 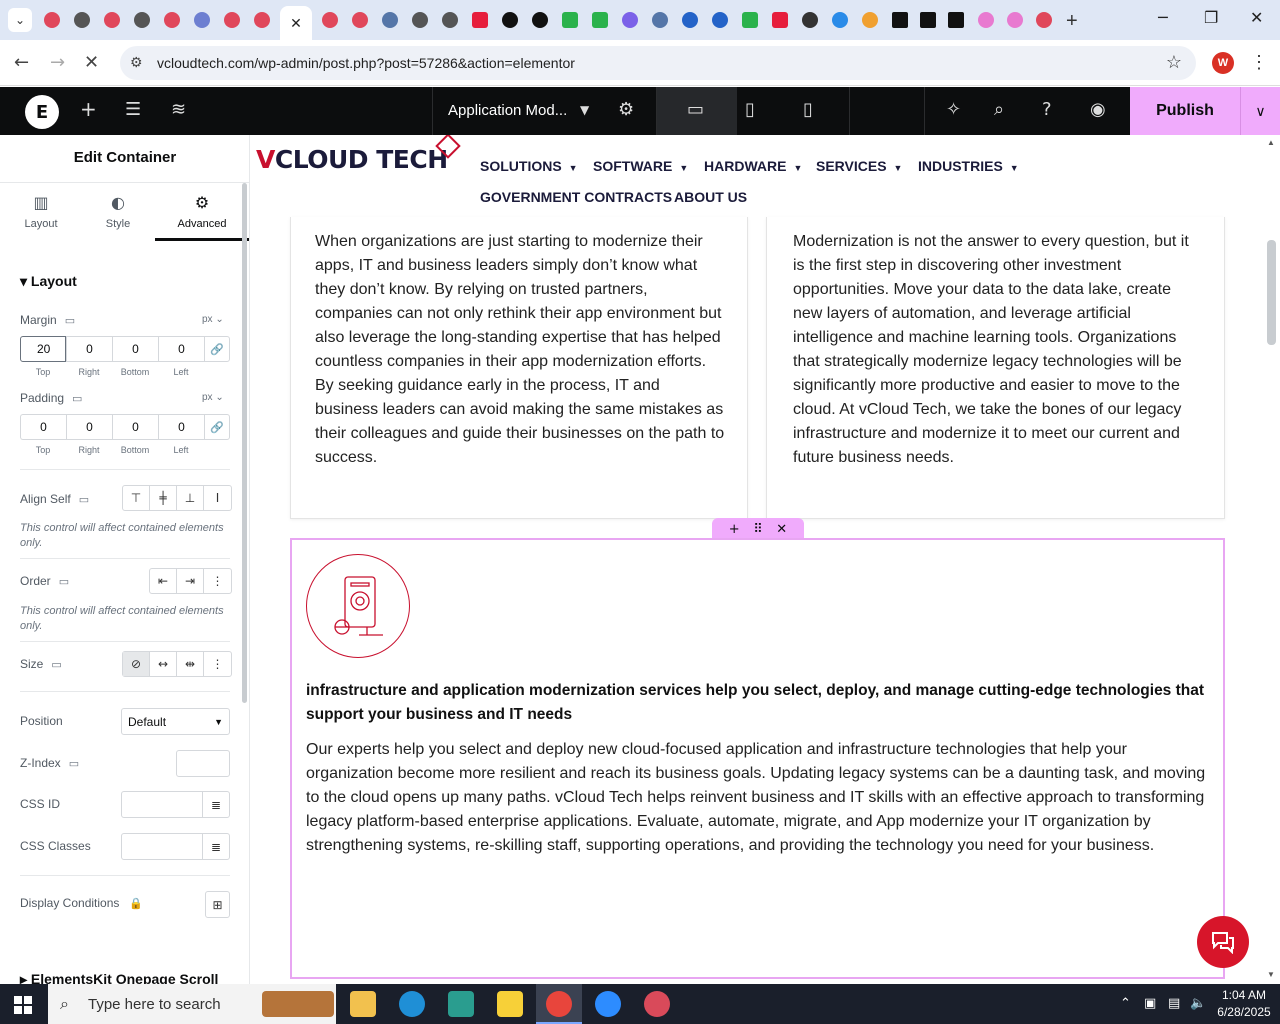 I want to click on profile-avatar: W, so click(x=1223, y=63).